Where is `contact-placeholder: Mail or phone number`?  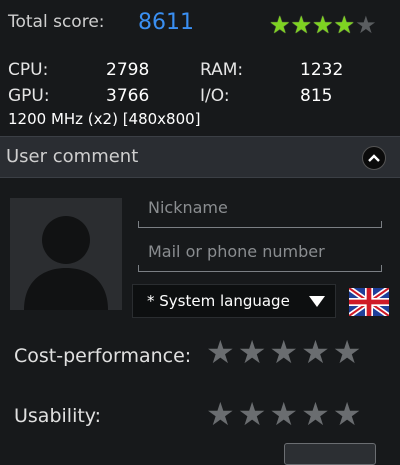 contact-placeholder: Mail or phone number is located at coordinates (236, 251).